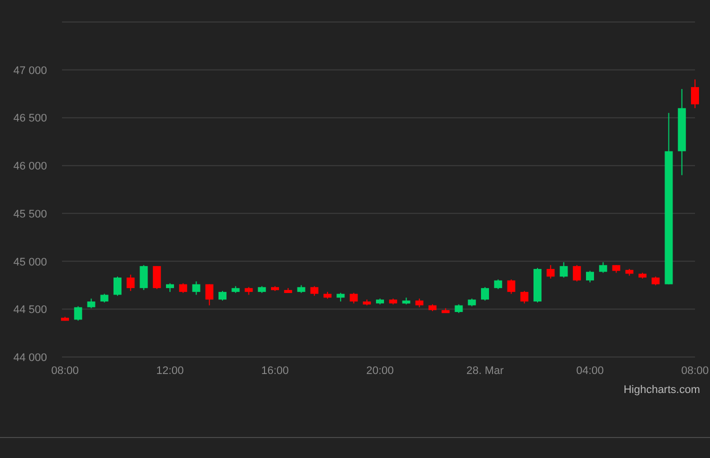  Describe the element at coordinates (30, 358) in the screenshot. I see `y-axis-label: 44 000` at that location.